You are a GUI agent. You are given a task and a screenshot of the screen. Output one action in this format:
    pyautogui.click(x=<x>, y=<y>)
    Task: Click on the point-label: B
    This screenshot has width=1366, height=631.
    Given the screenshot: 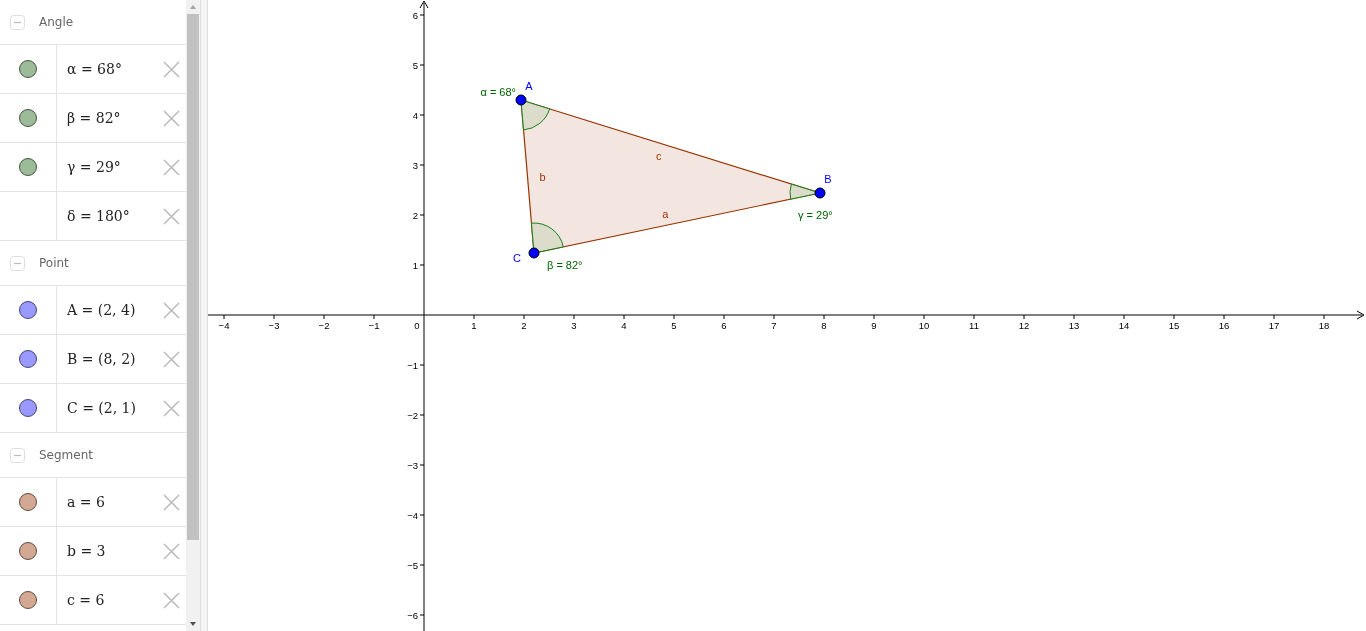 What is the action you would take?
    pyautogui.click(x=828, y=179)
    